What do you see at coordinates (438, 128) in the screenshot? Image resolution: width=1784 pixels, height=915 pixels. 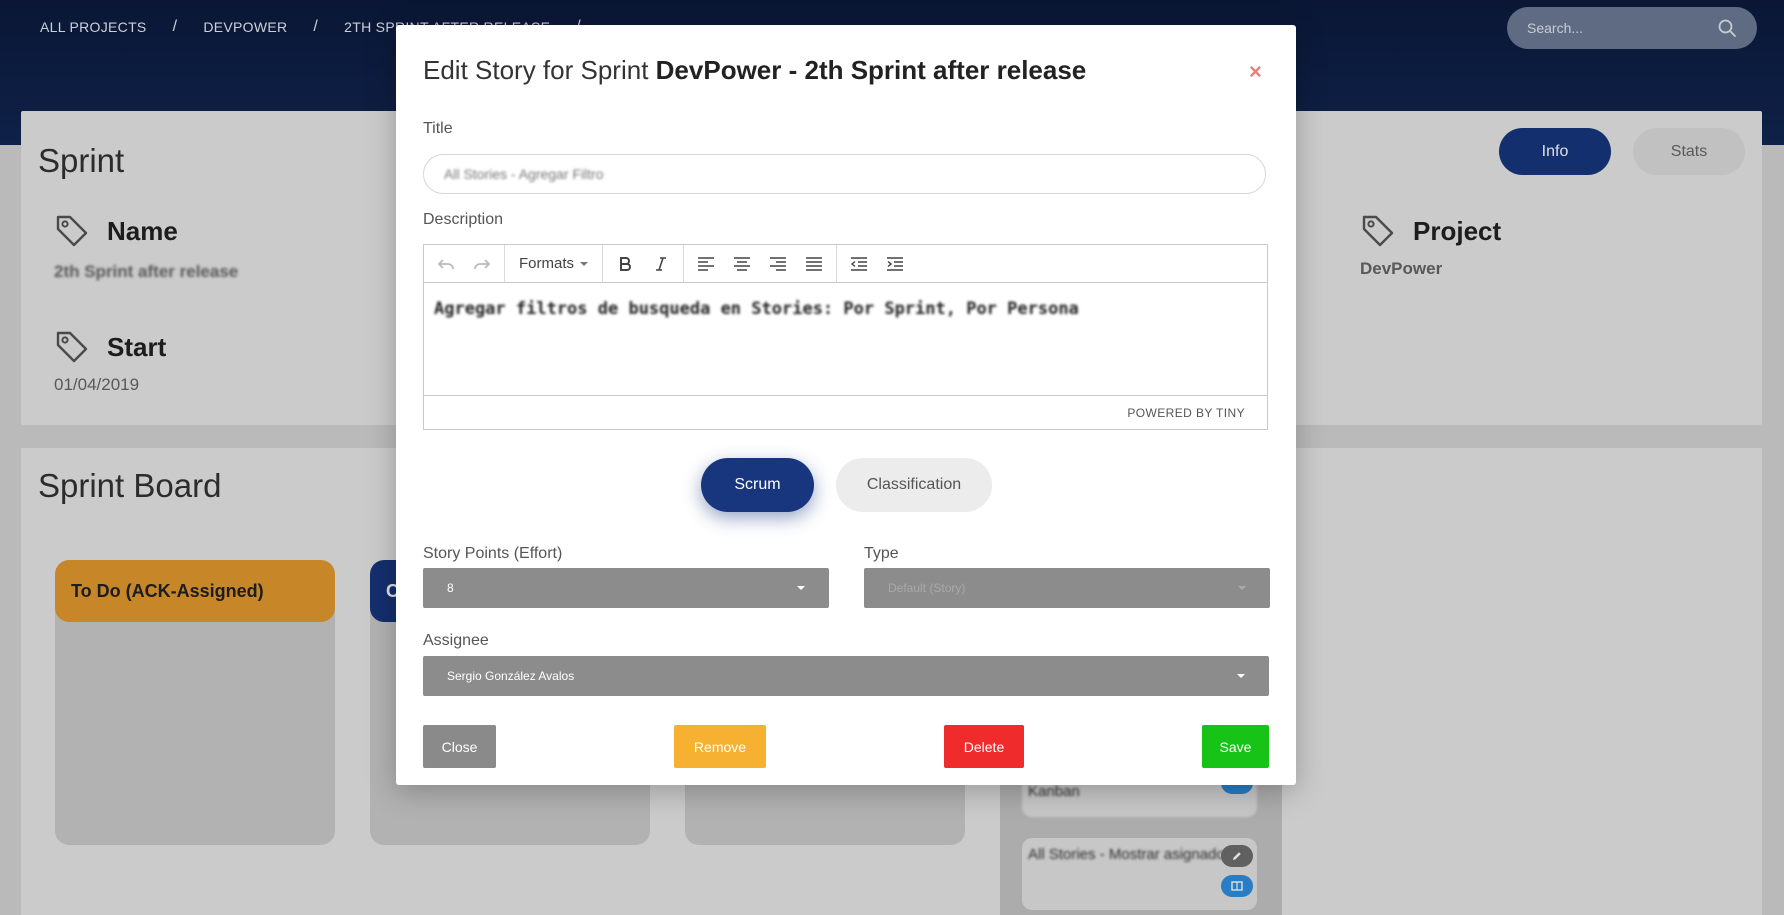 I see `title-label: Title` at bounding box center [438, 128].